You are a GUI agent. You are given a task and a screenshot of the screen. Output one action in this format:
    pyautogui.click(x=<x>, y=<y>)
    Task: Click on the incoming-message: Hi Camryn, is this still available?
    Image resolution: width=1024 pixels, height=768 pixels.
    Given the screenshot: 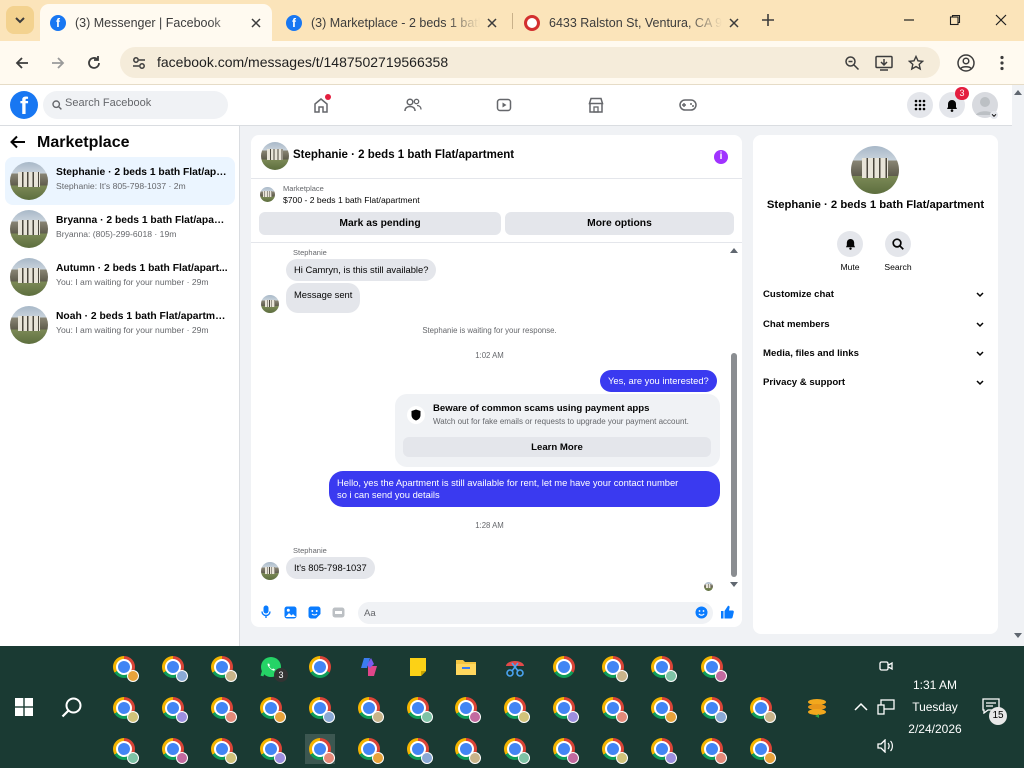 What is the action you would take?
    pyautogui.click(x=361, y=270)
    